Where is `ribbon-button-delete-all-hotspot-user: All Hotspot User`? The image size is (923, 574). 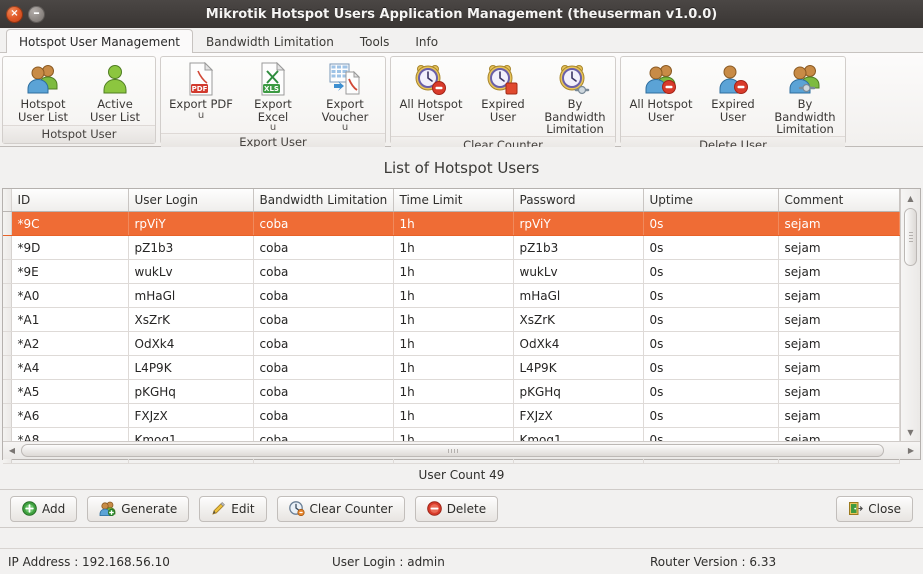 ribbon-button-delete-all-hotspot-user: All Hotspot User is located at coordinates (661, 91).